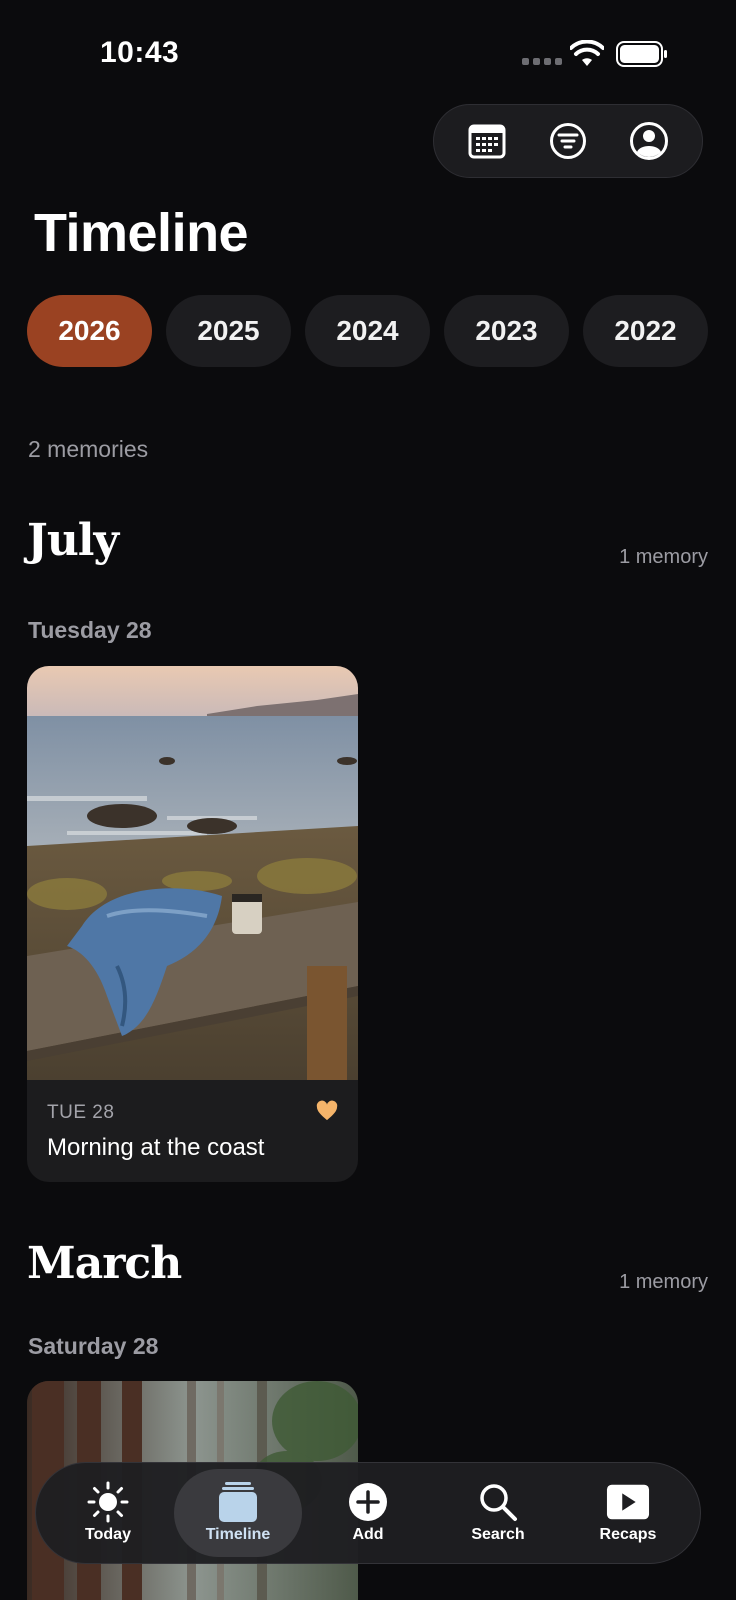 This screenshot has height=1600, width=736. What do you see at coordinates (140, 52) in the screenshot?
I see `status-time: 10:43` at bounding box center [140, 52].